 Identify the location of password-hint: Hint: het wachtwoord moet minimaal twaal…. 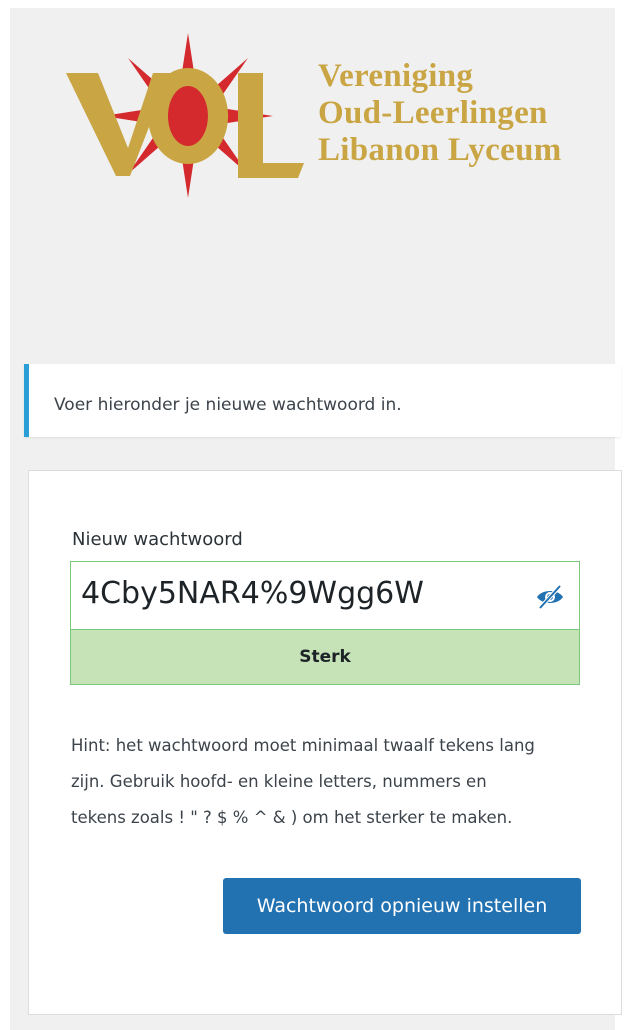
(303, 781).